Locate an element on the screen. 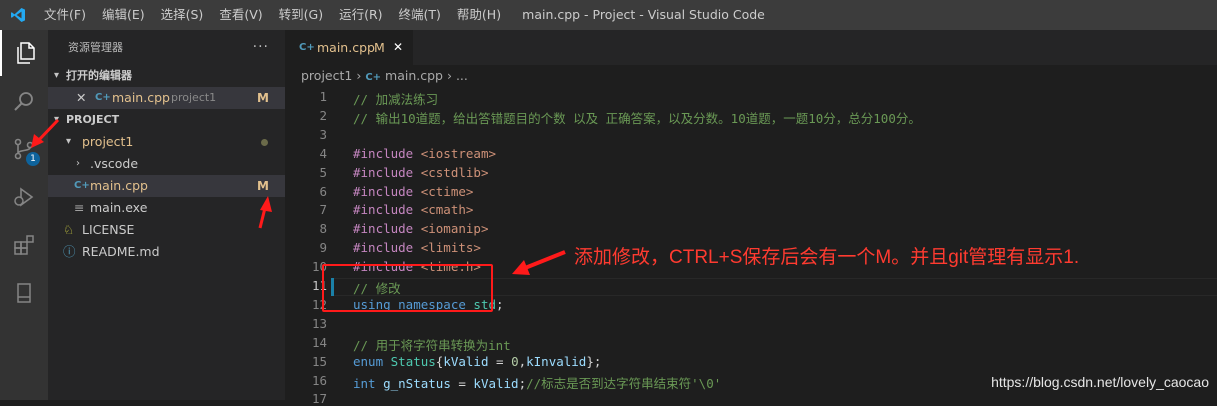 This screenshot has height=406, width=1217. code-token: ; is located at coordinates (522, 383).